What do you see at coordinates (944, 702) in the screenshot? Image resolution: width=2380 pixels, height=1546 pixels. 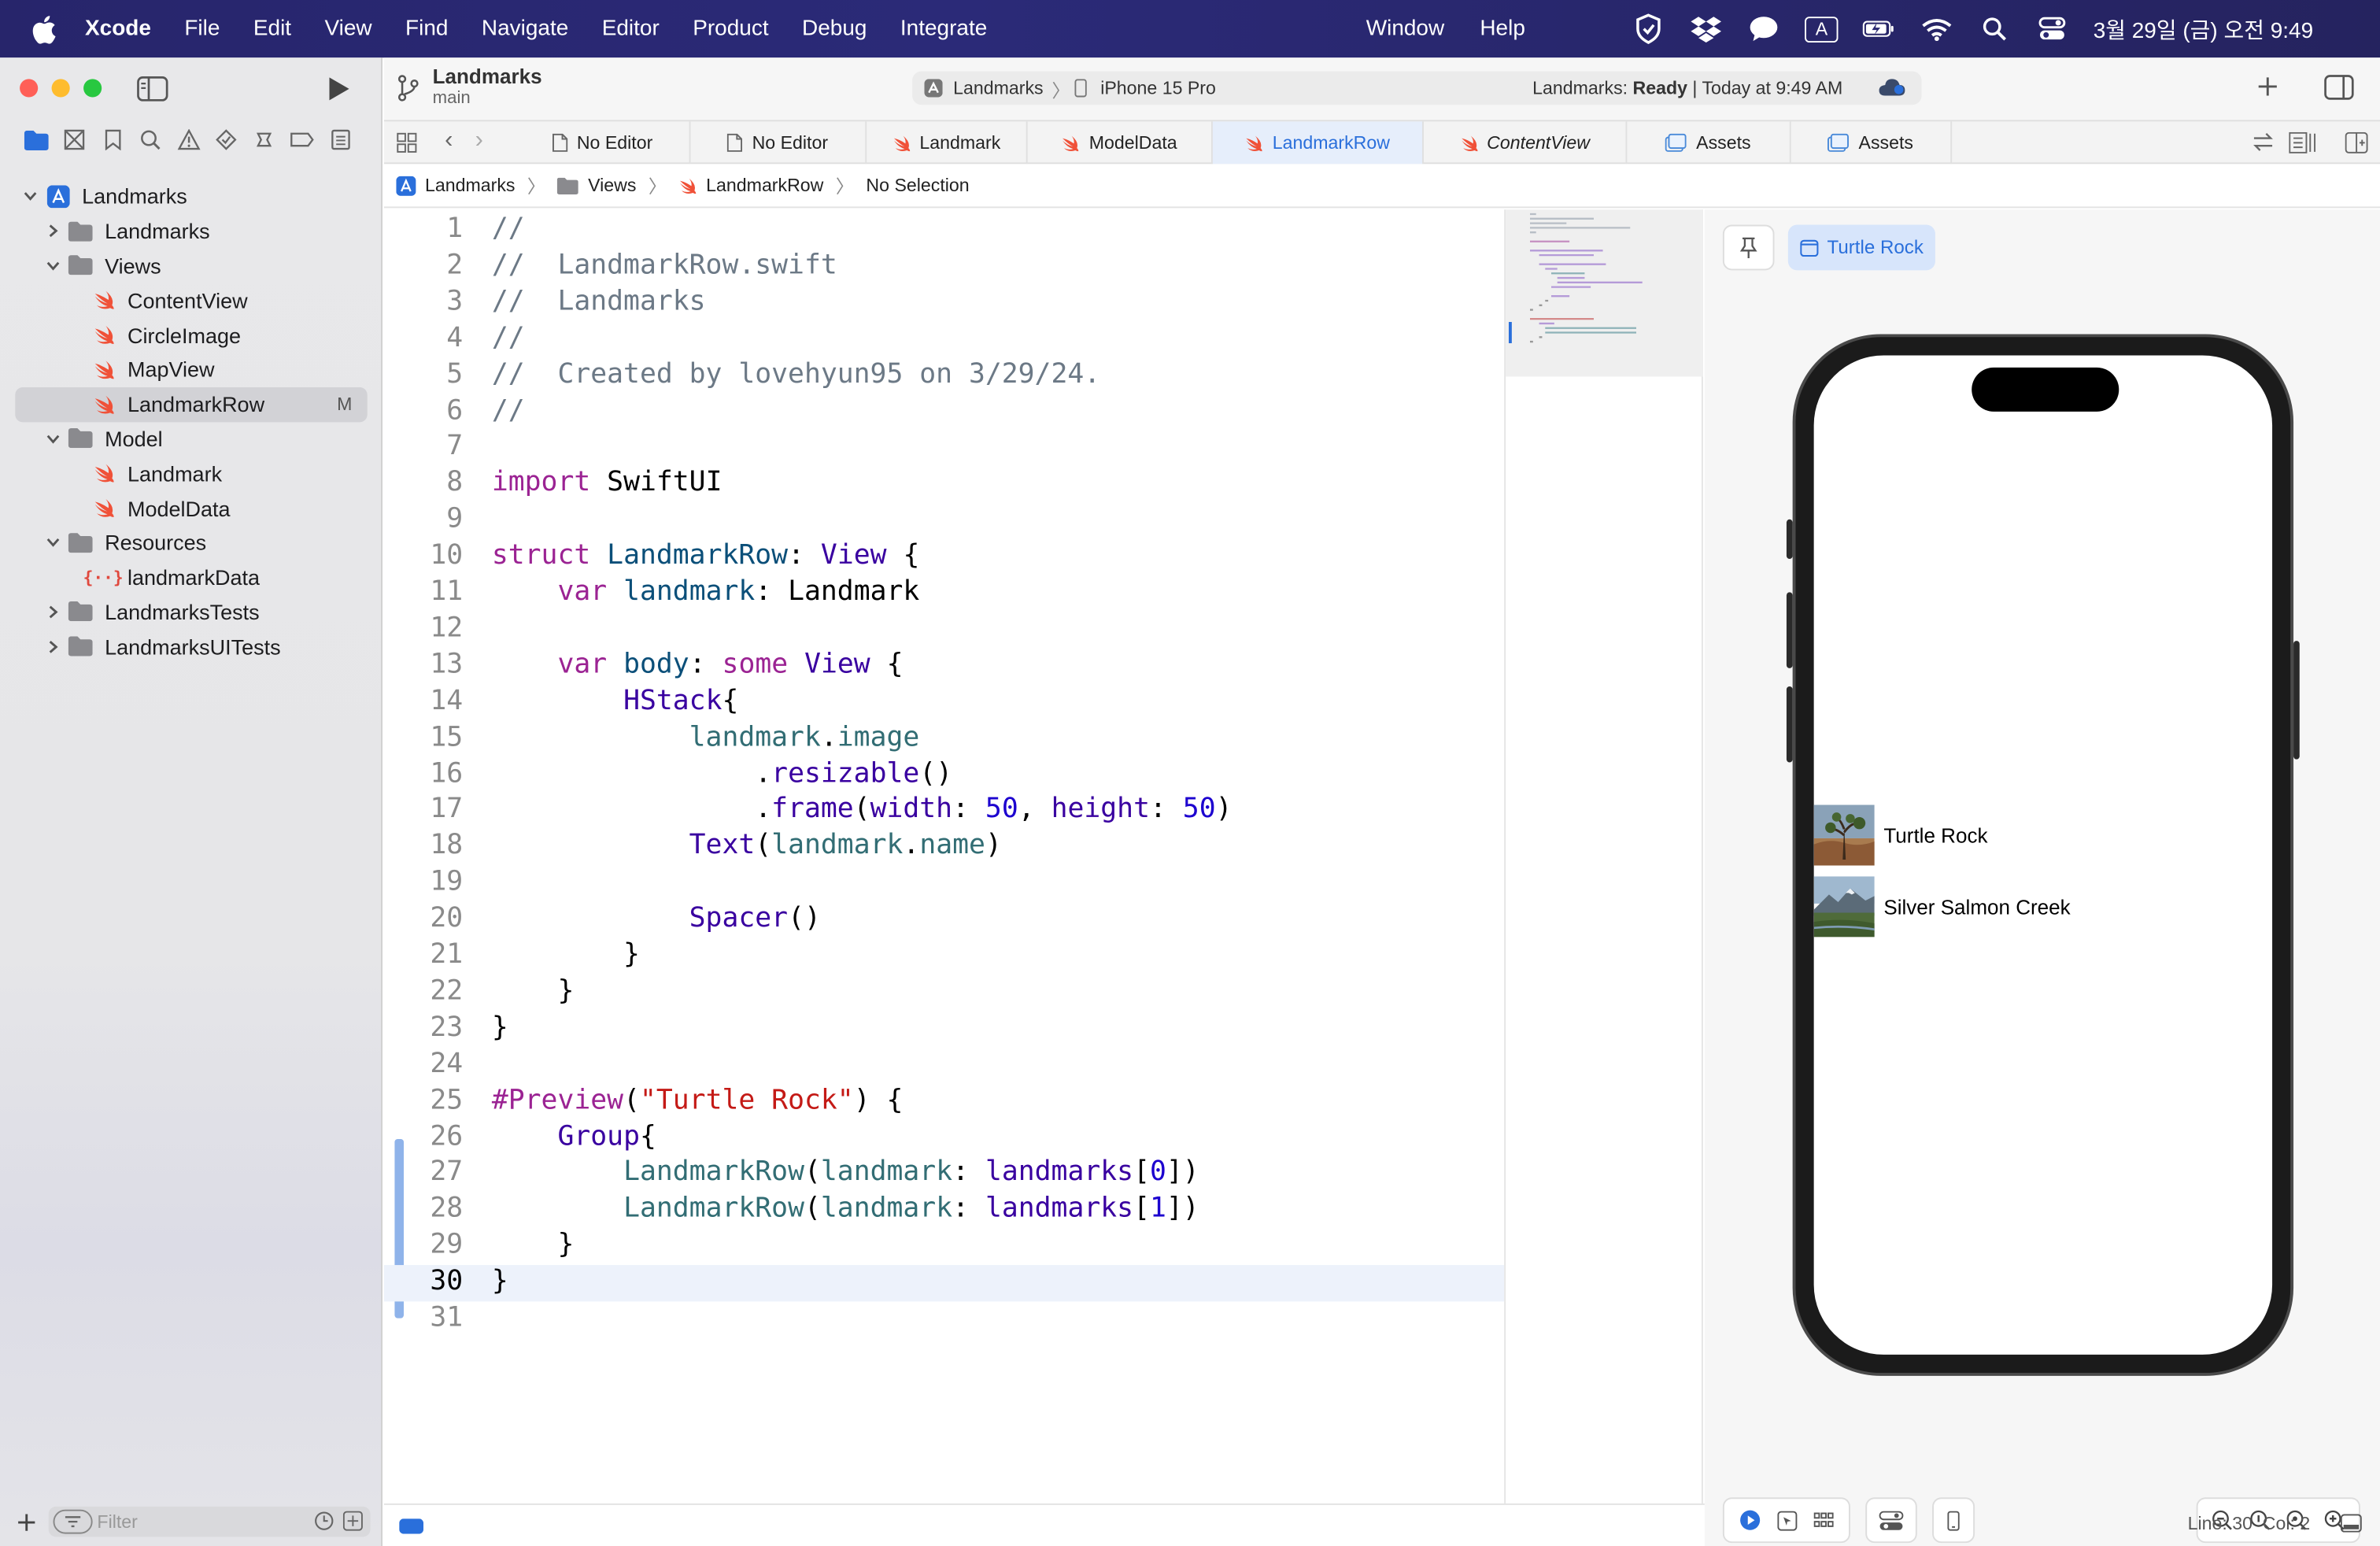 I see `code-line: 14 HStack{` at bounding box center [944, 702].